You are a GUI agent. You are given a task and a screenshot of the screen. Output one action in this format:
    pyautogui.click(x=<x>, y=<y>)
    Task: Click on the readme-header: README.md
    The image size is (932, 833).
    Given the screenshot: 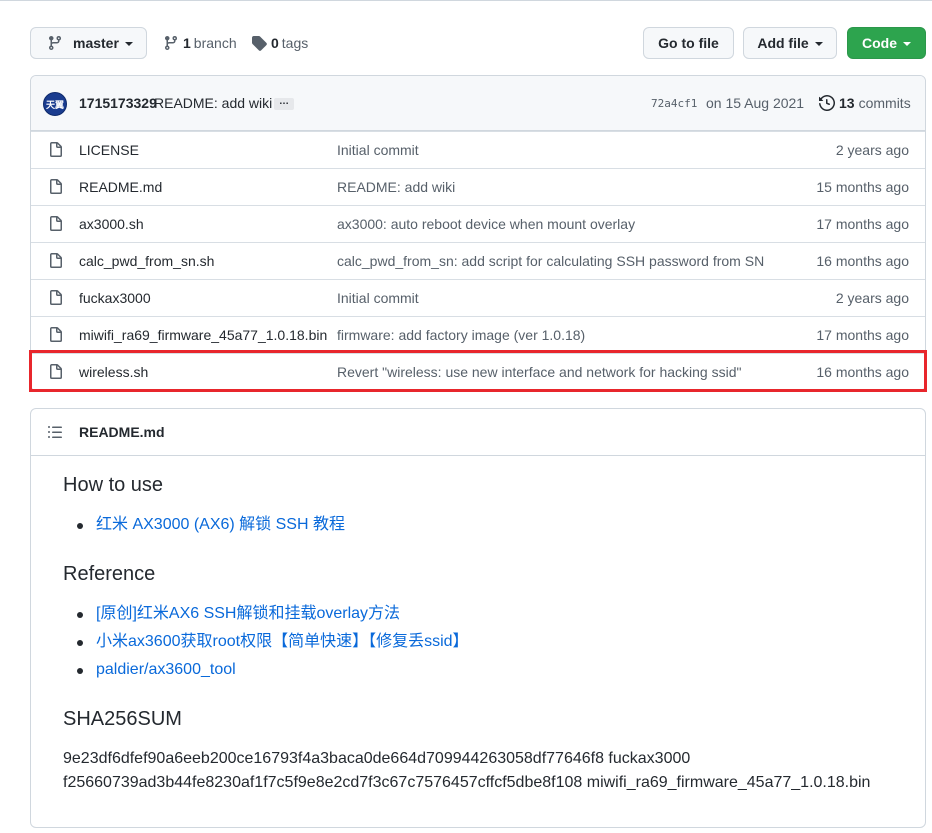 What is the action you would take?
    pyautogui.click(x=478, y=432)
    